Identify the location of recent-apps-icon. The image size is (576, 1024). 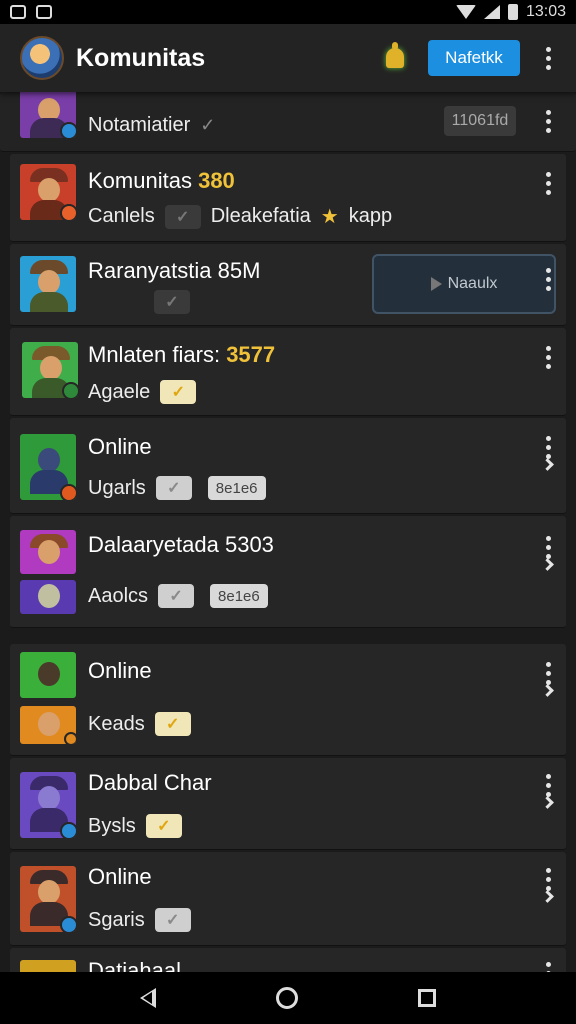
(427, 998).